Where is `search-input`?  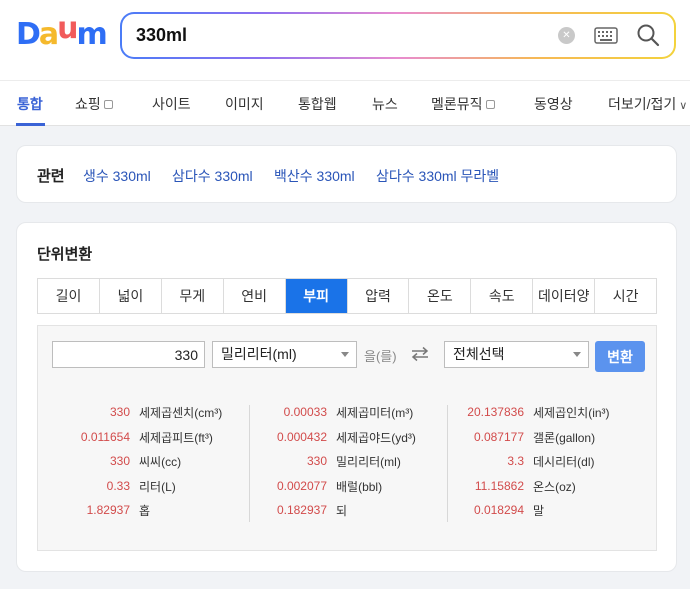
search-input is located at coordinates (336, 35).